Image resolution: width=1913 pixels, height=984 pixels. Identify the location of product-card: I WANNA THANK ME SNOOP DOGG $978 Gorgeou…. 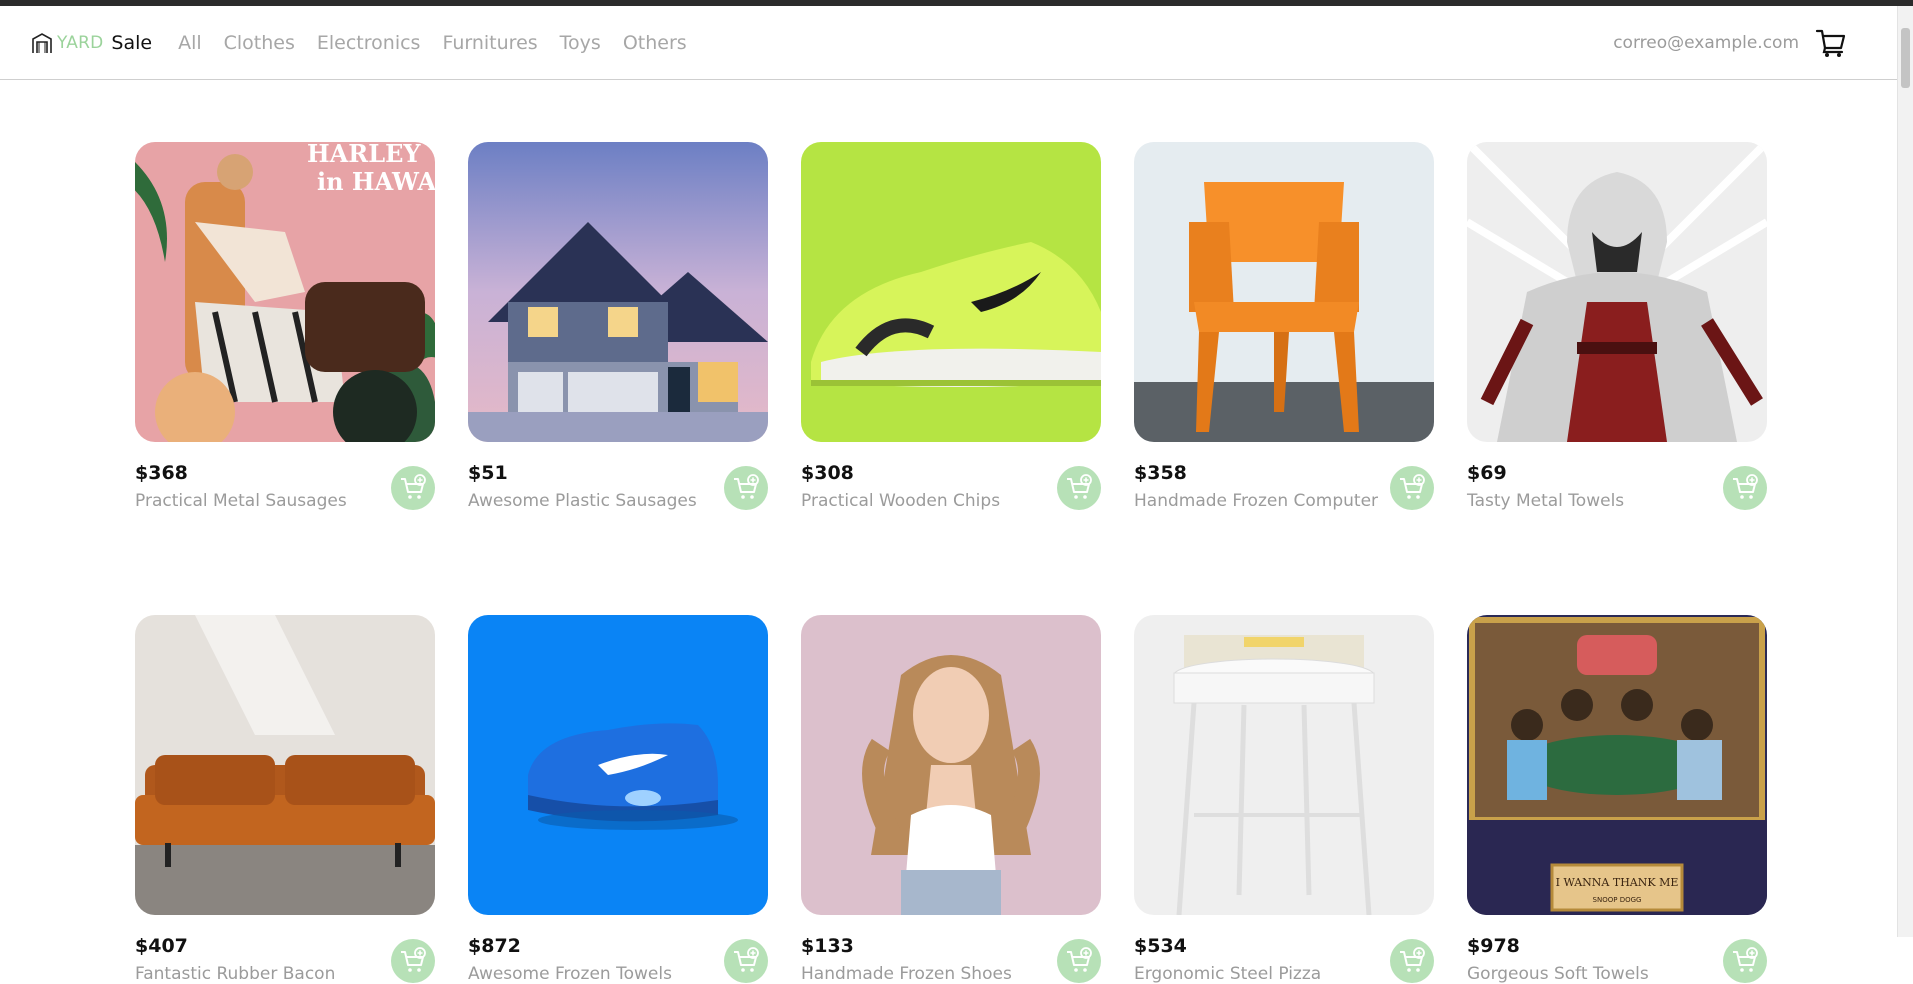
(1617, 799).